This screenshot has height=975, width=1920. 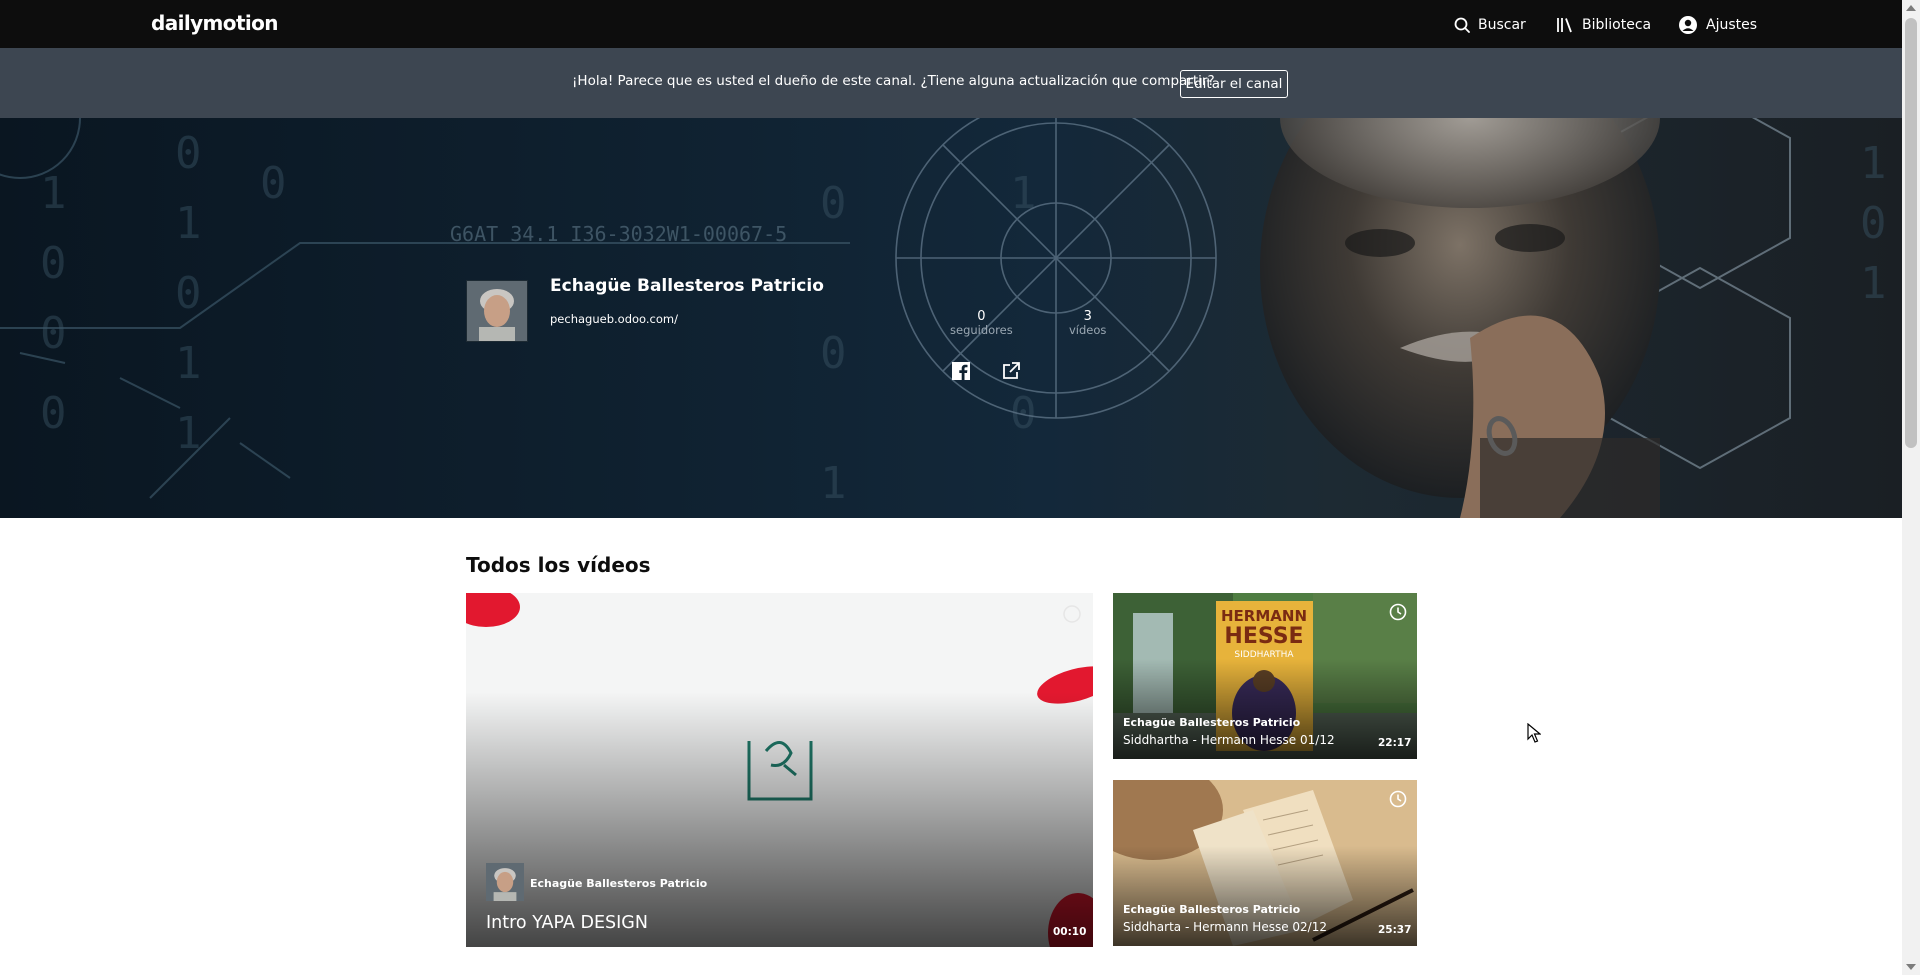 I want to click on videos-label: vídeos, so click(x=1088, y=330).